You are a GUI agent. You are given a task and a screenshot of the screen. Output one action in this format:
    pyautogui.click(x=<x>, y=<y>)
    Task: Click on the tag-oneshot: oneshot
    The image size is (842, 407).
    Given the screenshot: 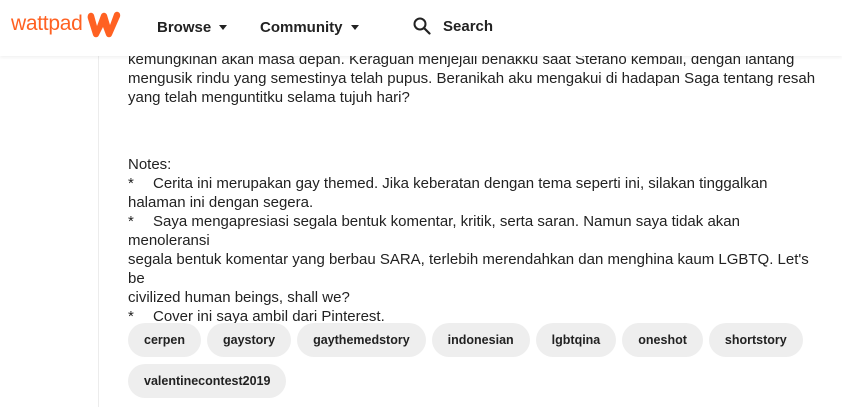 What is the action you would take?
    pyautogui.click(x=662, y=340)
    